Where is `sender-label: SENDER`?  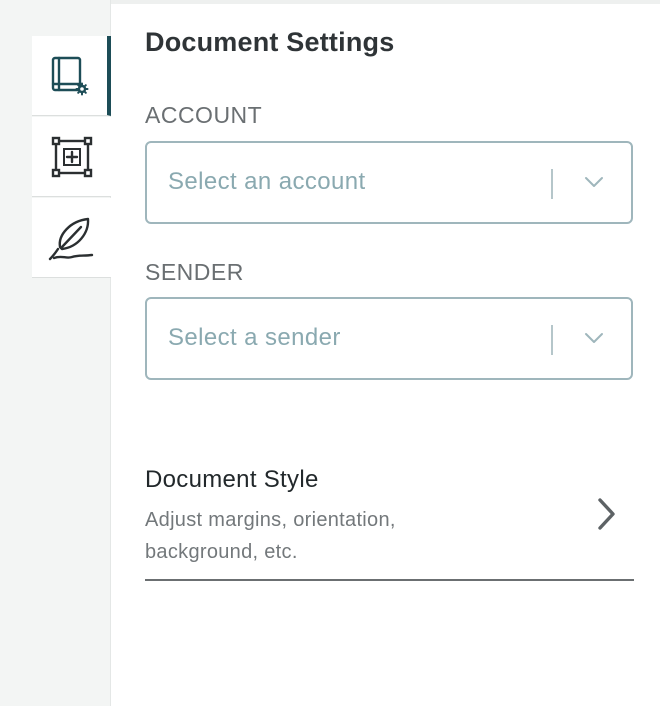 sender-label: SENDER is located at coordinates (194, 272).